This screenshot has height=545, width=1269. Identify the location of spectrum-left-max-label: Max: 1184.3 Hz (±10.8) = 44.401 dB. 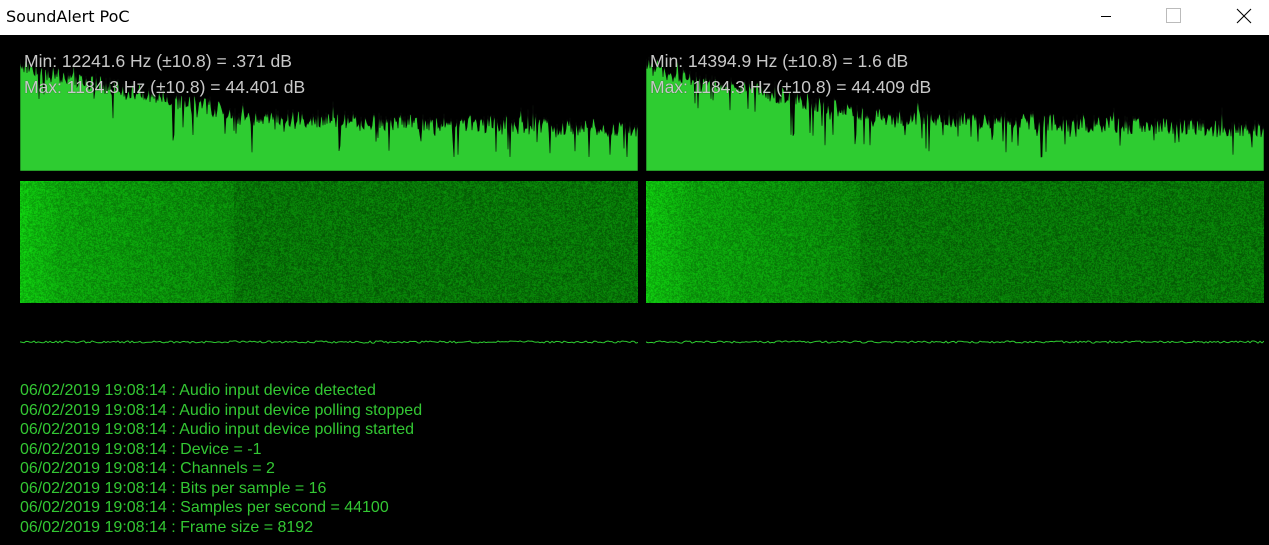
(165, 87).